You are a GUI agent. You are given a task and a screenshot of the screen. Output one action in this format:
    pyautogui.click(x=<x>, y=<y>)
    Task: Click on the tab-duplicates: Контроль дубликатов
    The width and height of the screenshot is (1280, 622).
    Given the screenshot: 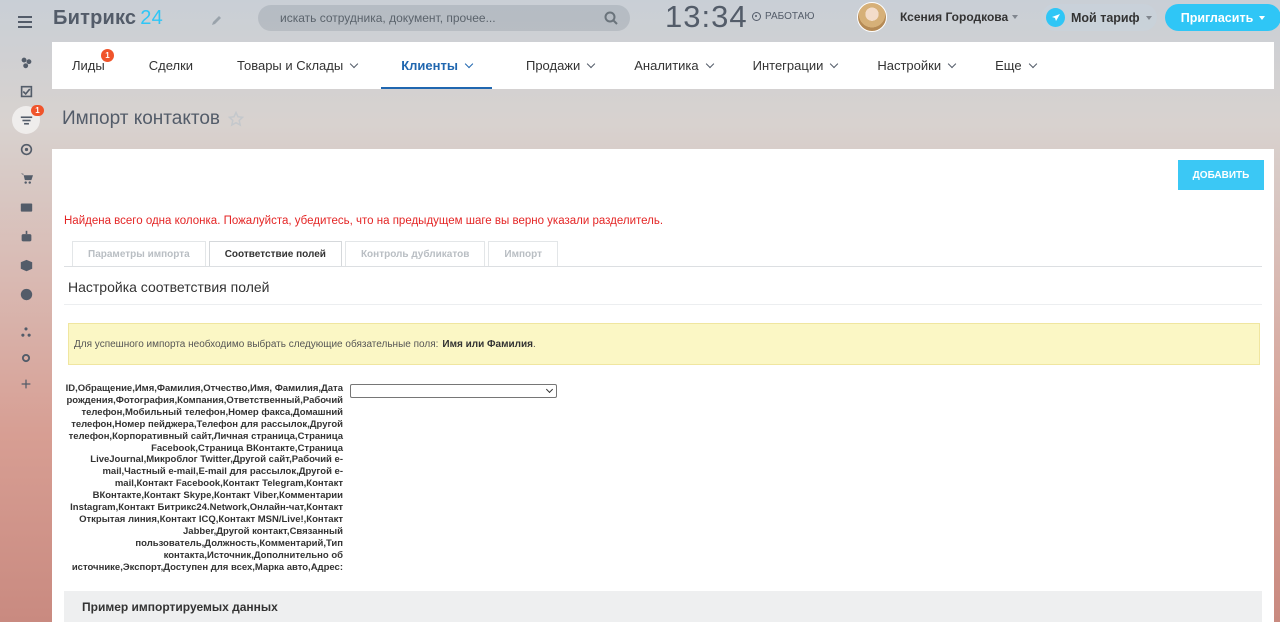 What is the action you would take?
    pyautogui.click(x=415, y=253)
    